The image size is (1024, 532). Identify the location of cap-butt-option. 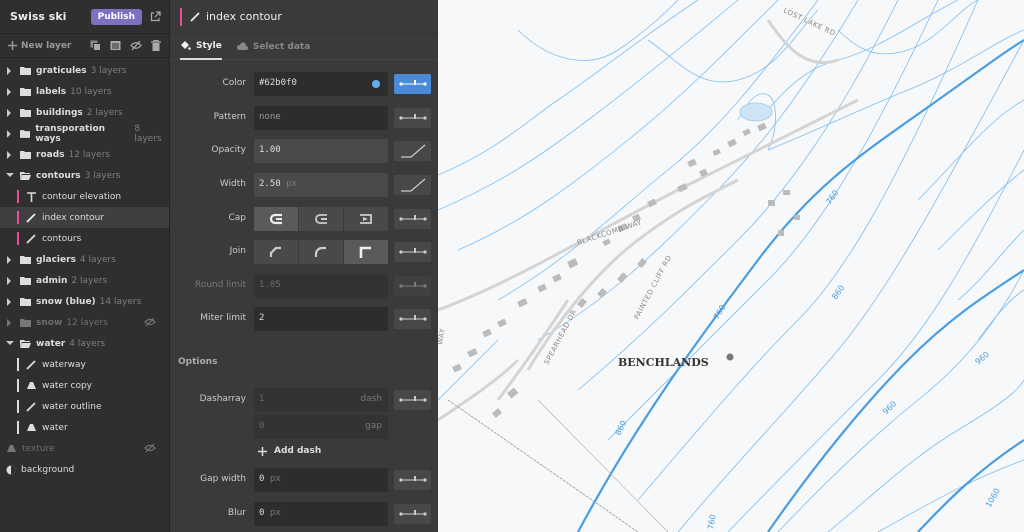
(321, 219).